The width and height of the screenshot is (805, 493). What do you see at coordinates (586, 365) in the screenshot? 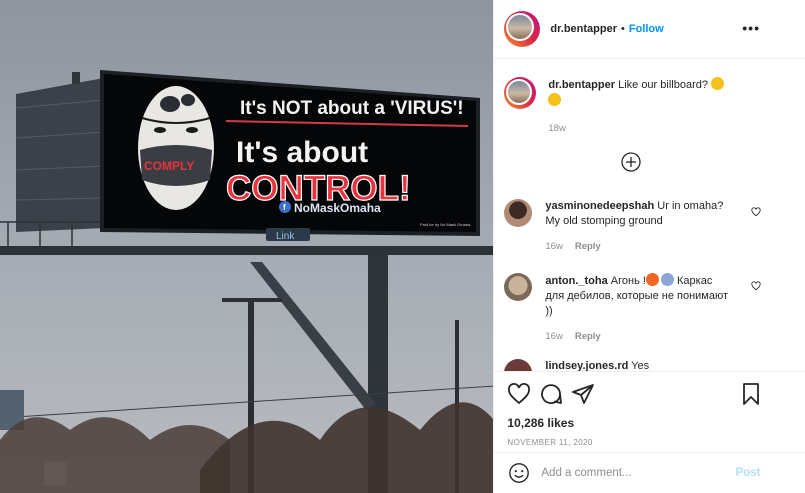
I see `comment-username: lindsey.jones.rd` at bounding box center [586, 365].